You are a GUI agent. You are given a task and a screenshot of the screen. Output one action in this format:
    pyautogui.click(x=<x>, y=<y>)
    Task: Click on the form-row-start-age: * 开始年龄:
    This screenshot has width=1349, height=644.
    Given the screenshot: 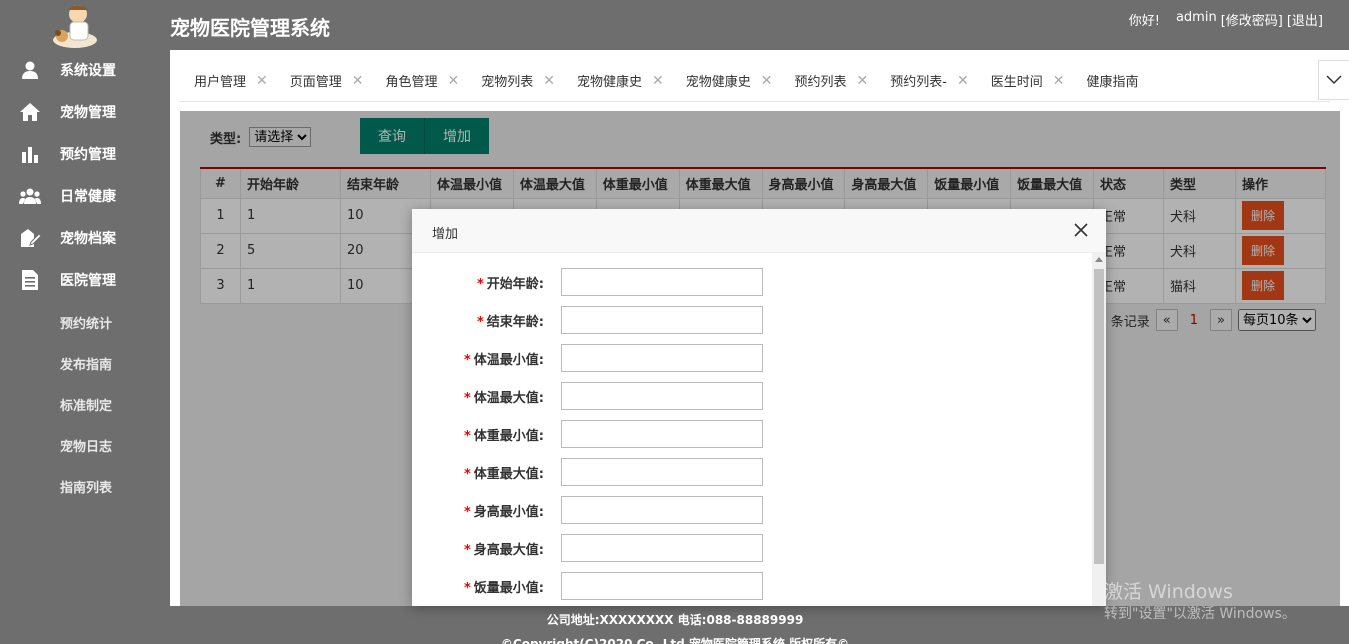 What is the action you would take?
    pyautogui.click(x=752, y=282)
    